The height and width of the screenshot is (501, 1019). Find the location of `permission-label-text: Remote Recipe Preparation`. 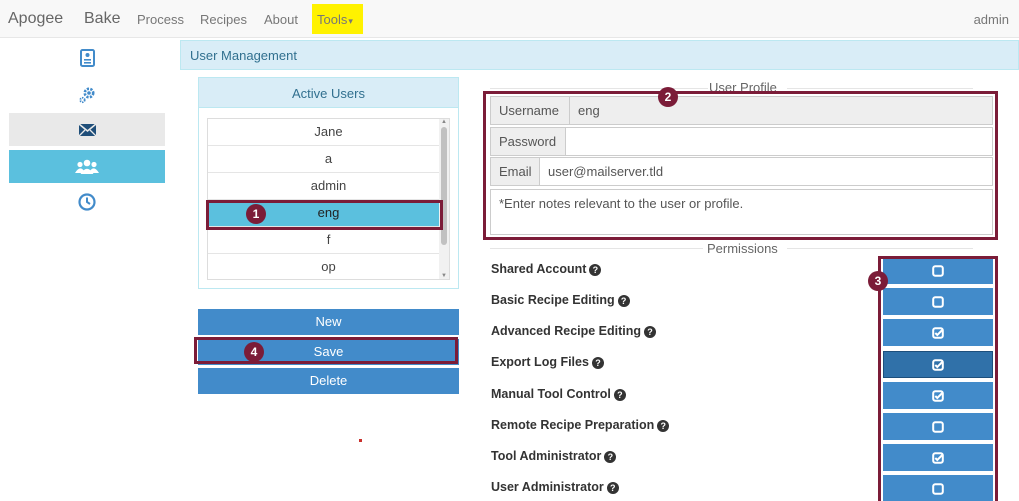

permission-label-text: Remote Recipe Preparation is located at coordinates (573, 425).